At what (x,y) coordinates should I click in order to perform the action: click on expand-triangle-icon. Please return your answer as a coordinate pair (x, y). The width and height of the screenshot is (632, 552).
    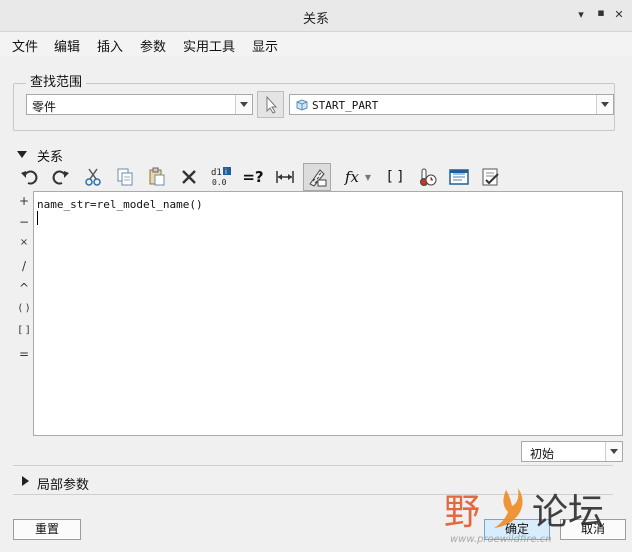
    Looking at the image, I should click on (25, 481).